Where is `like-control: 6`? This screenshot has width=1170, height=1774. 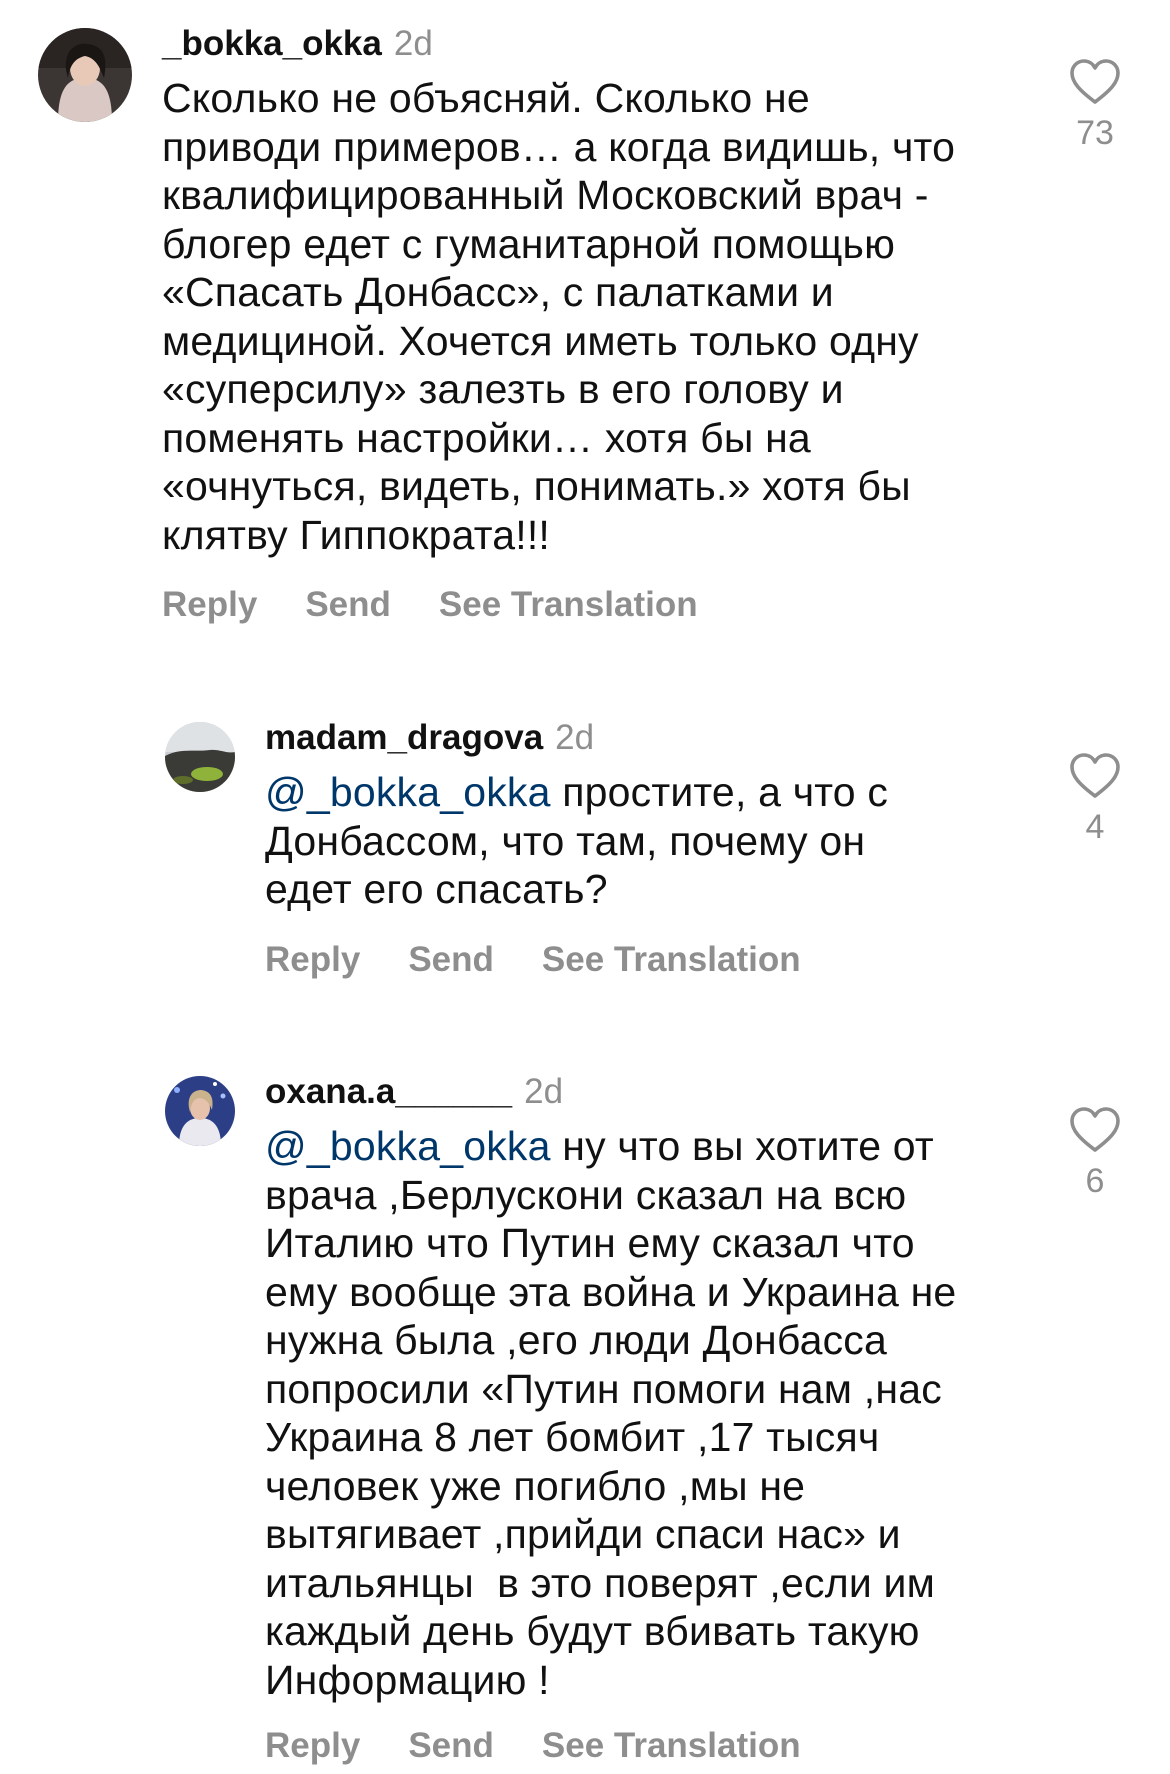
like-control: 6 is located at coordinates (1095, 1153).